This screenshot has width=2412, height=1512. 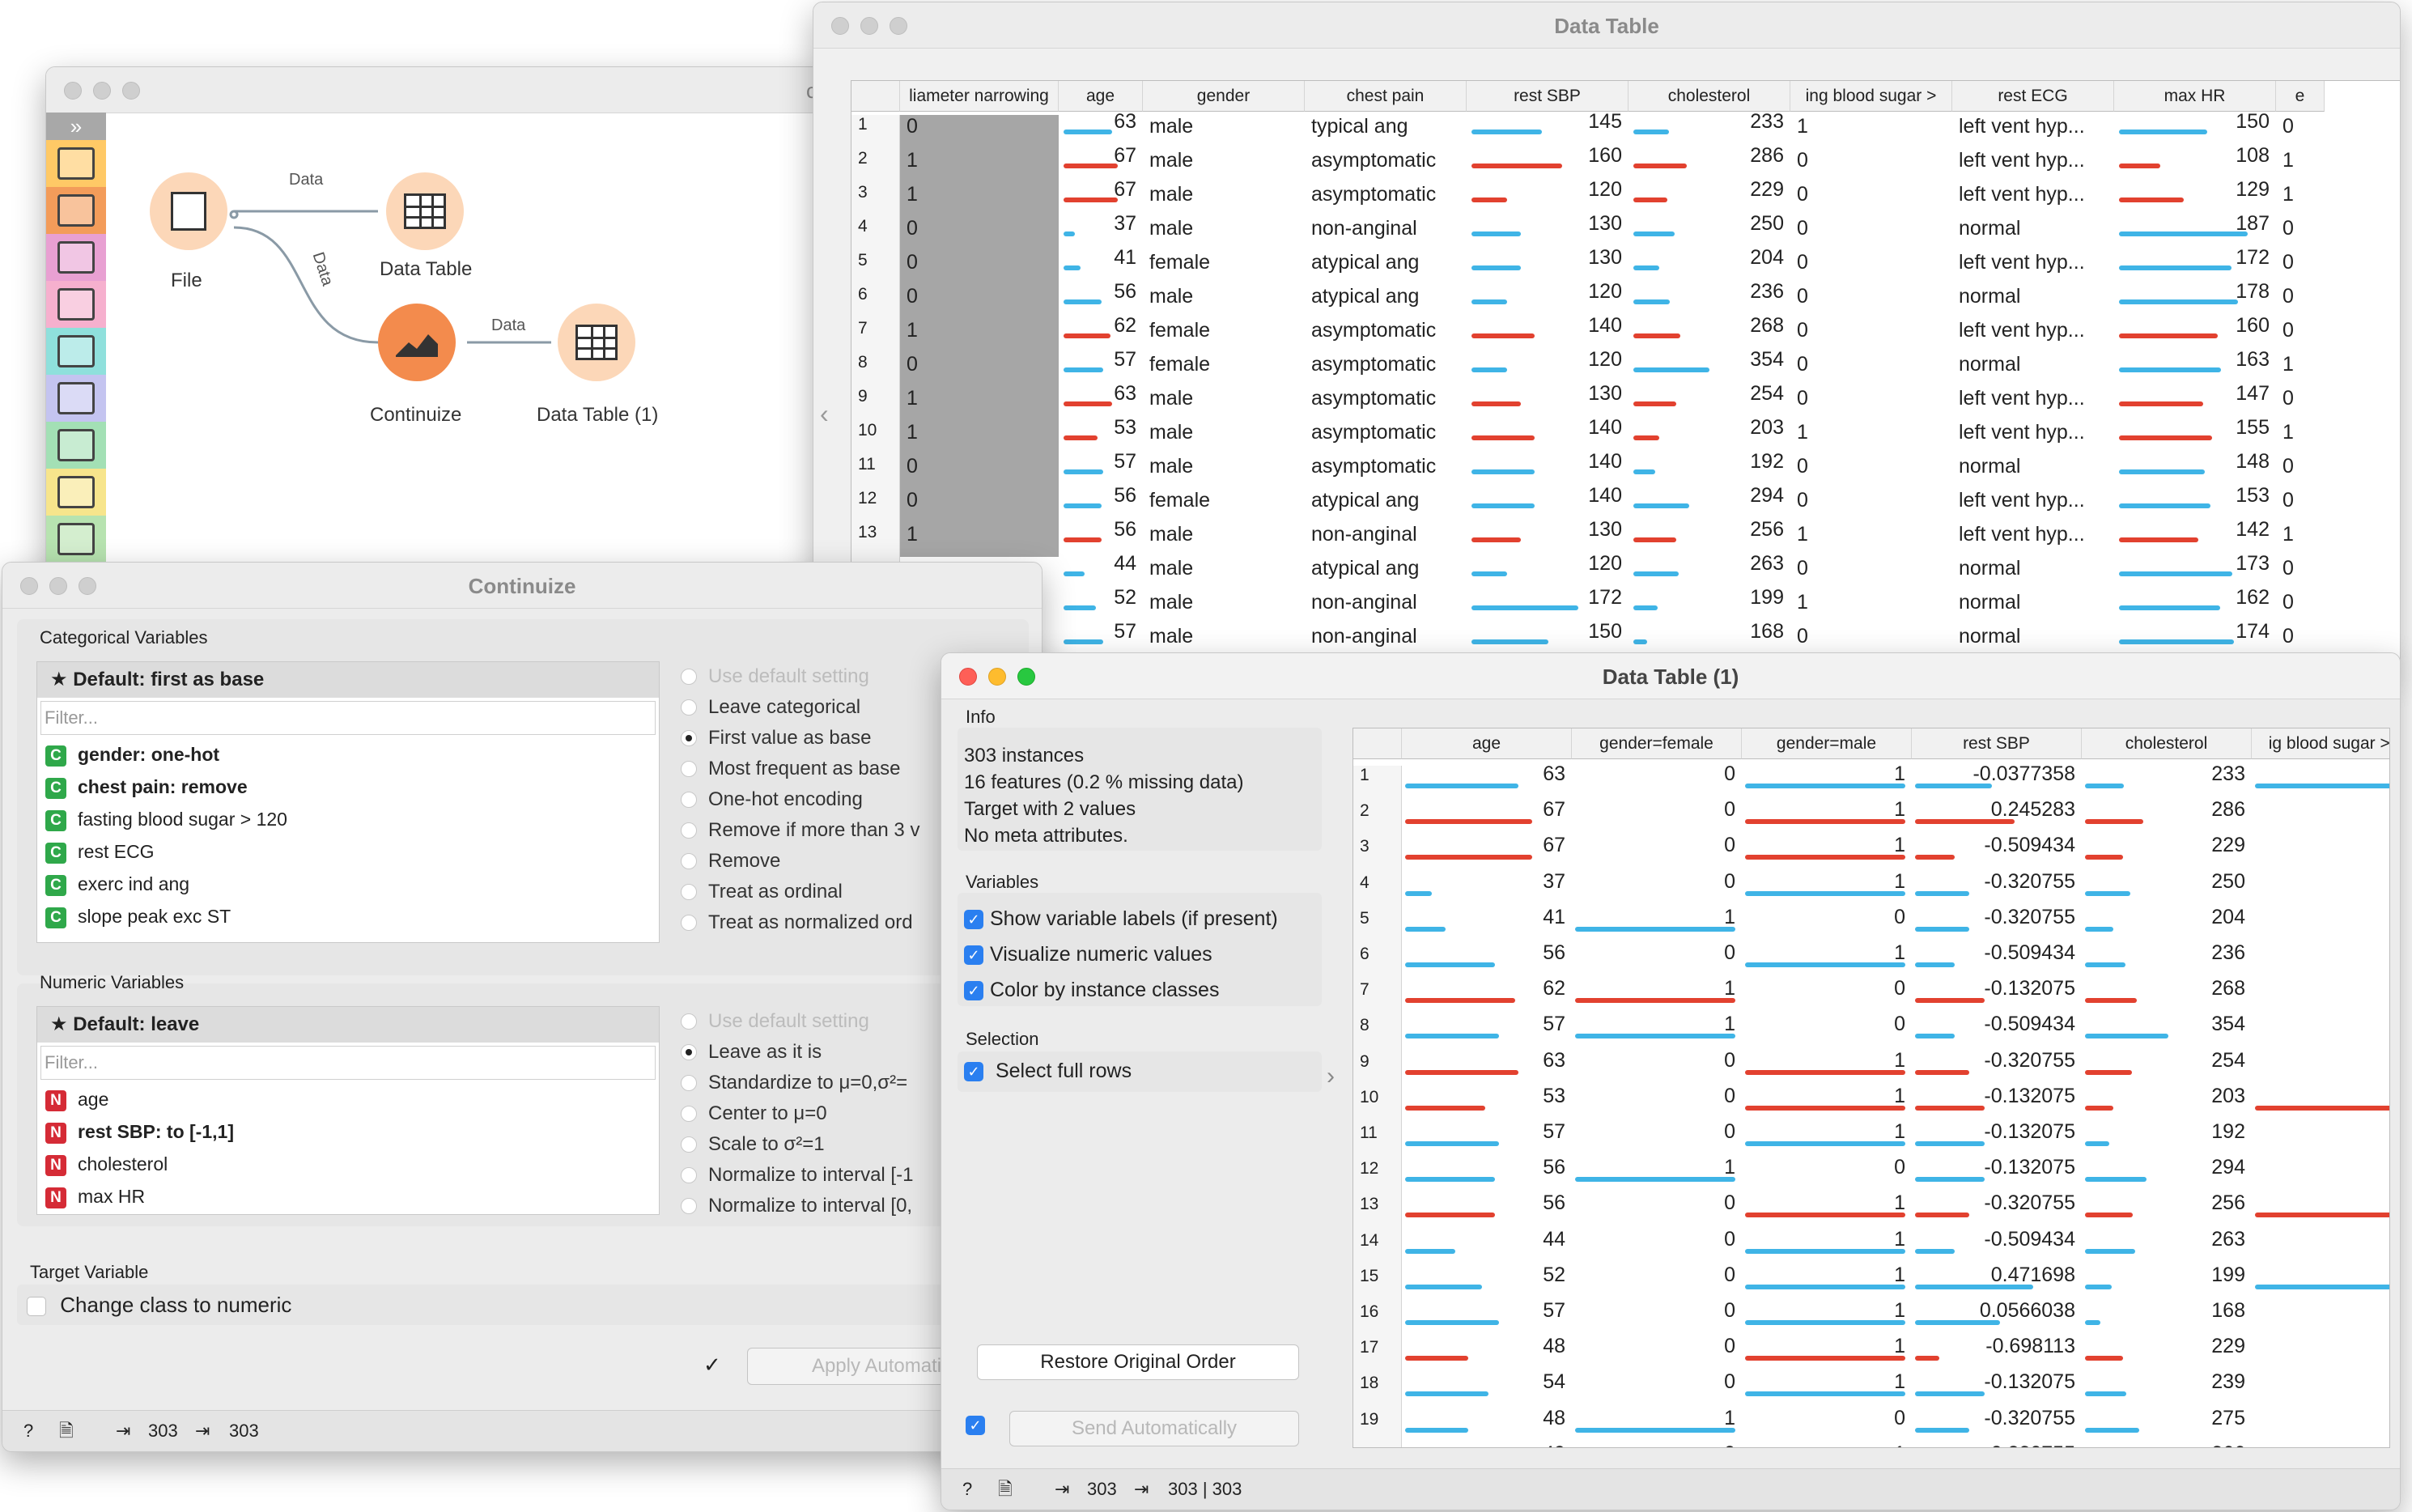 I want to click on variable-list-item: Cfasting blood sugar > 120, so click(x=348, y=819).